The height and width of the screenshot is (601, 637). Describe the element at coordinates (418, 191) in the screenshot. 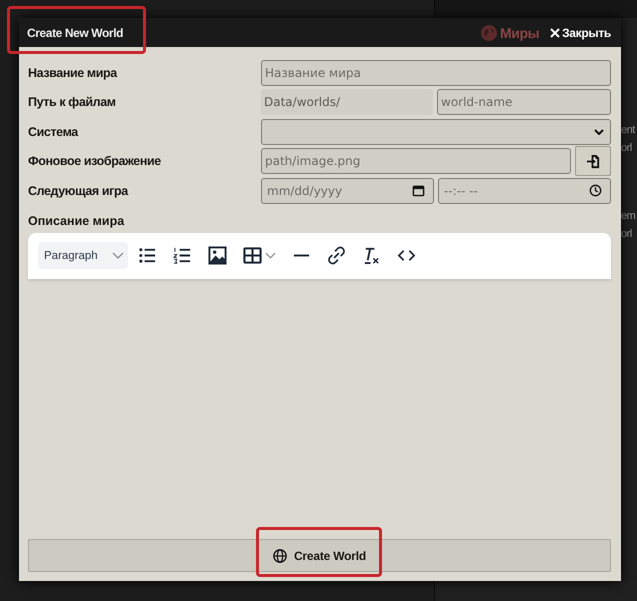

I see `calendar-icon` at that location.